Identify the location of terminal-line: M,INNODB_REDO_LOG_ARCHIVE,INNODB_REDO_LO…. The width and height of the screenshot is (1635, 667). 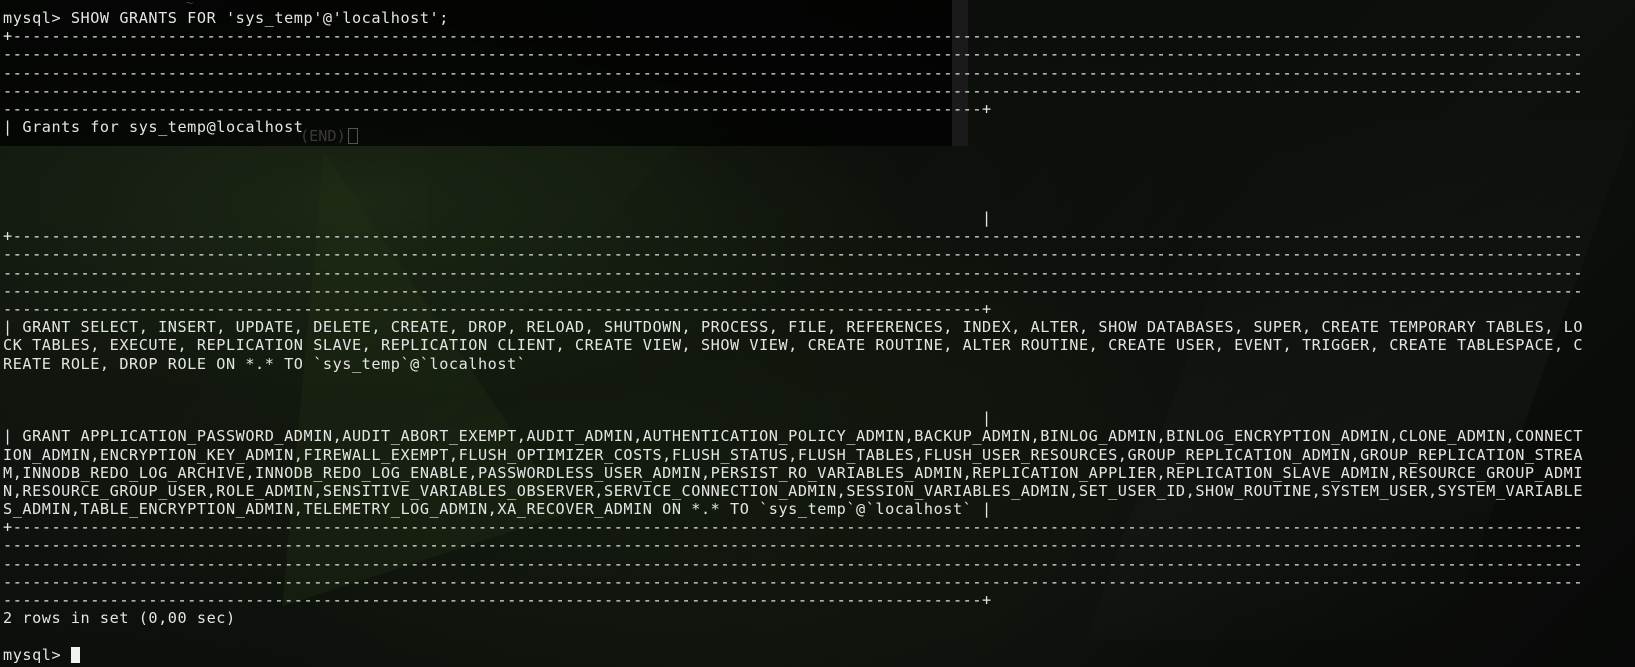
(793, 472).